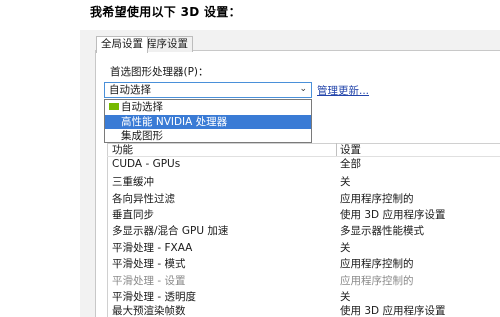 The image size is (500, 317). I want to click on page-heading: 我希望使用以下 3D 设置：, so click(165, 12).